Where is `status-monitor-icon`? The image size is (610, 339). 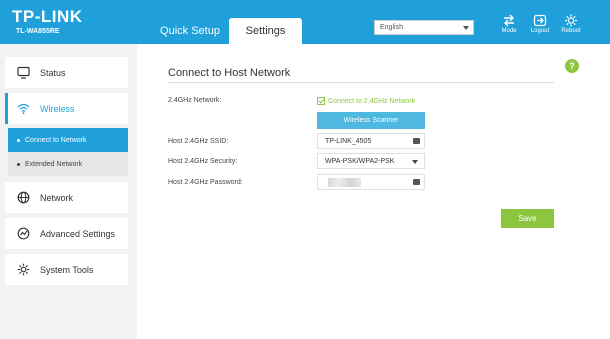 status-monitor-icon is located at coordinates (23, 73).